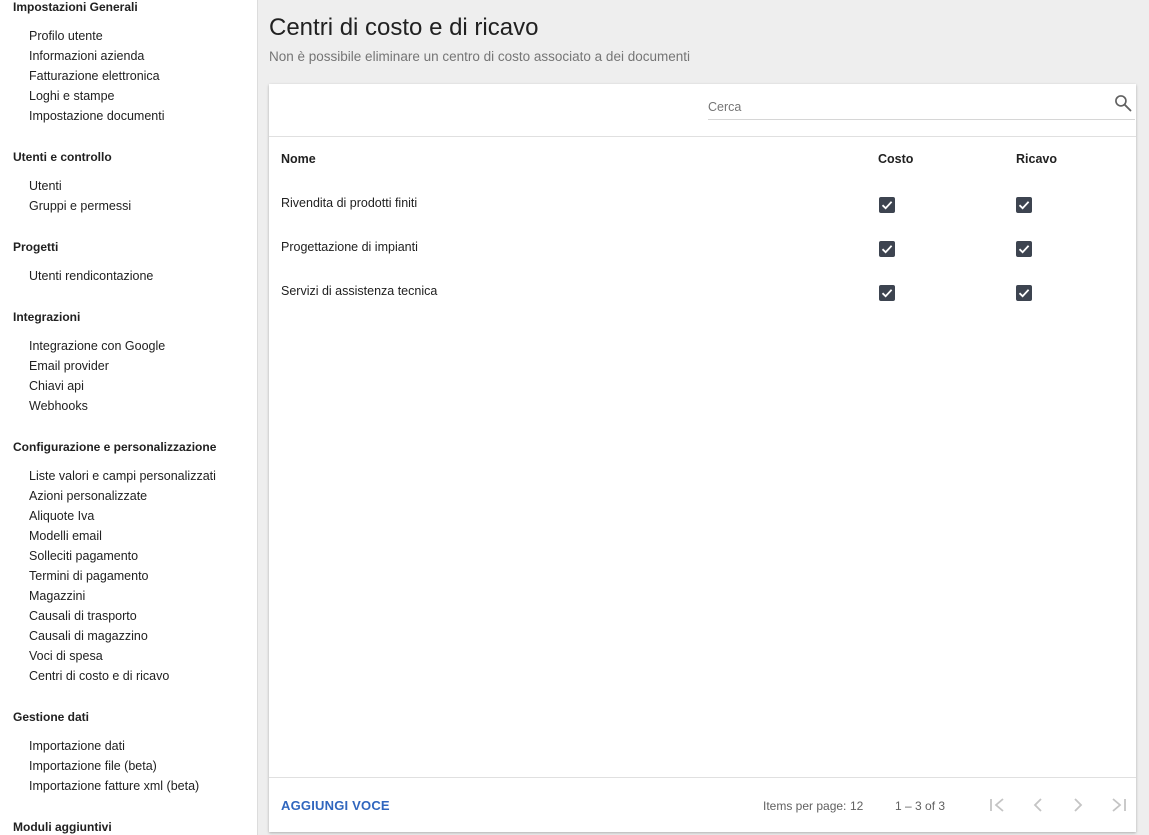  I want to click on sidebar-item: Causali di trasporto, so click(68, 616).